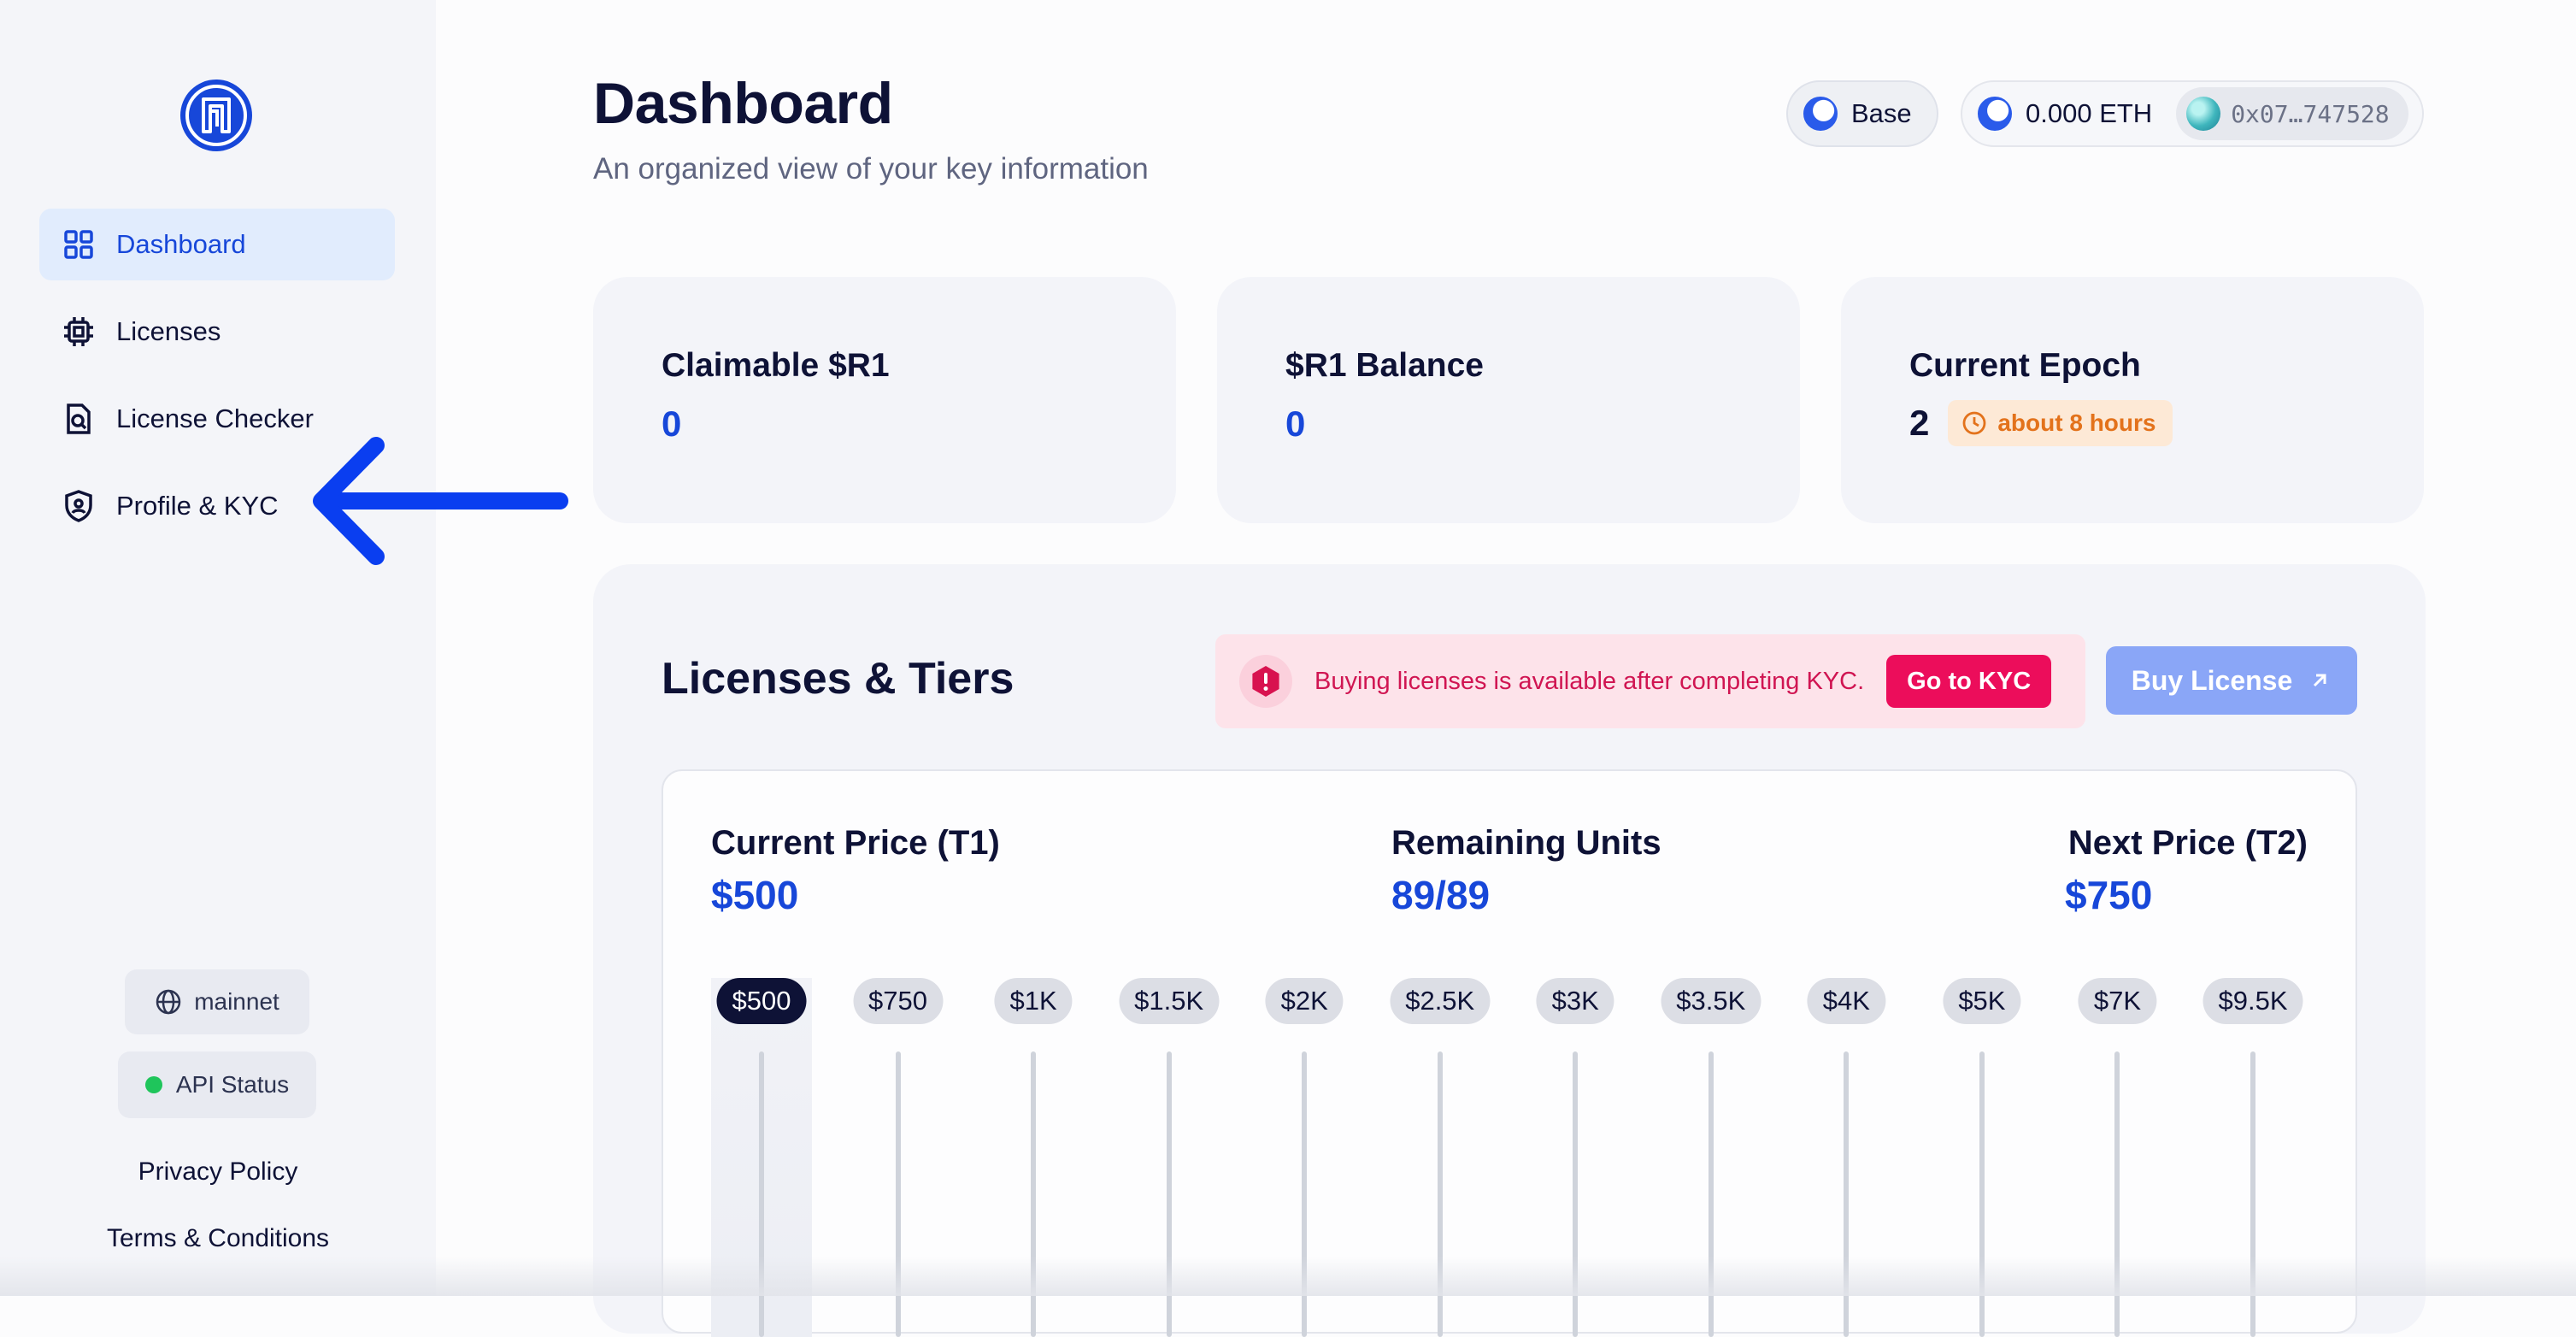  What do you see at coordinates (1441, 895) in the screenshot?
I see `remaining-units-value: 89/89` at bounding box center [1441, 895].